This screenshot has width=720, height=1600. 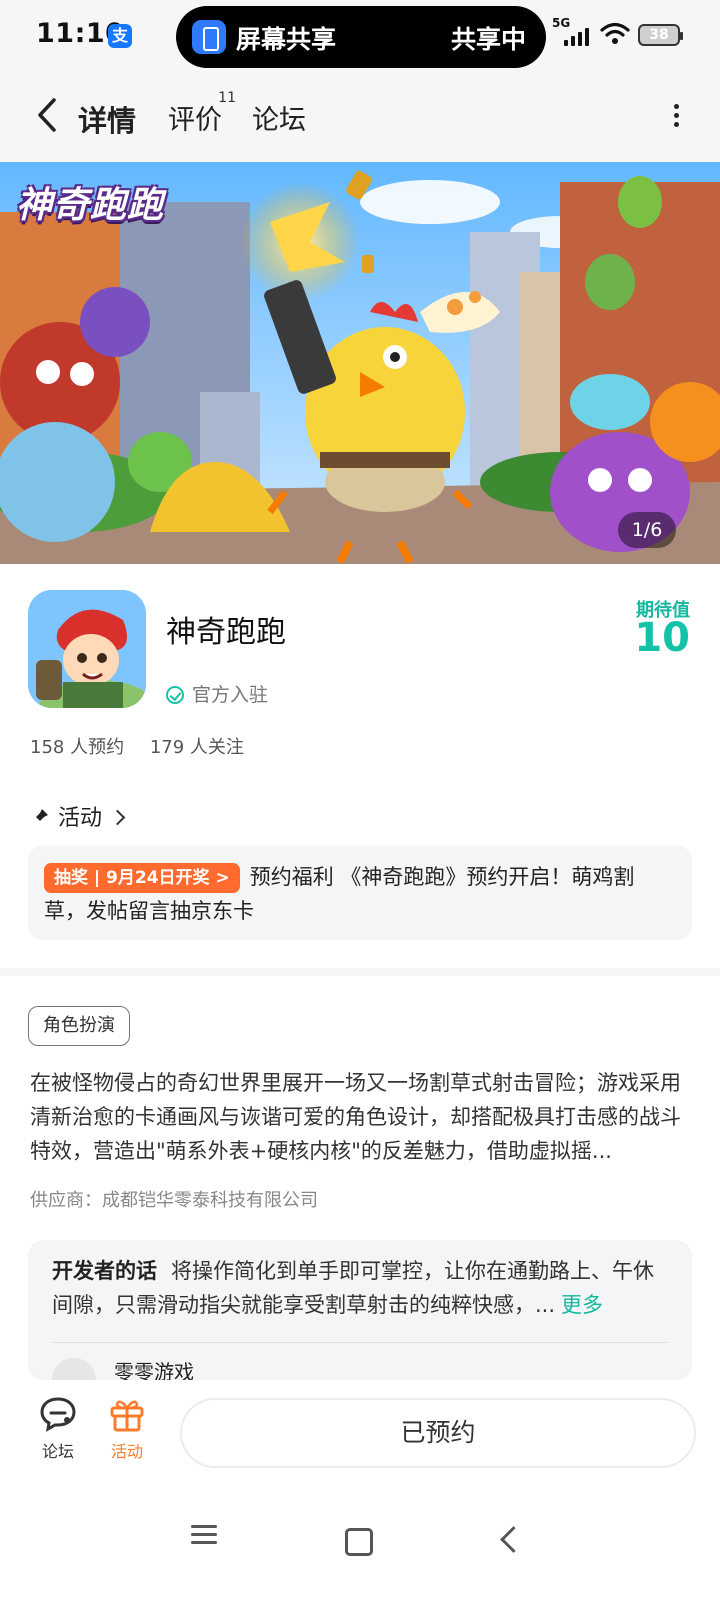 What do you see at coordinates (126, 1451) in the screenshot?
I see `activity-button-label: 活动` at bounding box center [126, 1451].